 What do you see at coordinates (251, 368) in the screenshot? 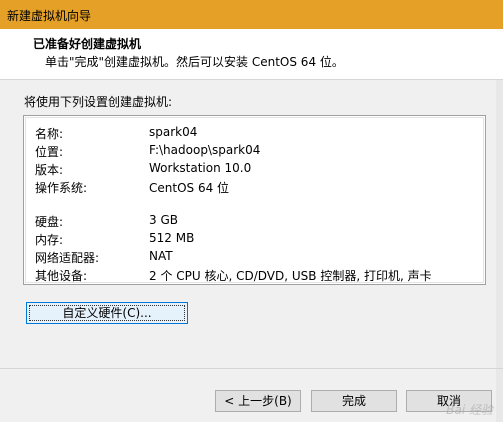
I see `button-separator` at bounding box center [251, 368].